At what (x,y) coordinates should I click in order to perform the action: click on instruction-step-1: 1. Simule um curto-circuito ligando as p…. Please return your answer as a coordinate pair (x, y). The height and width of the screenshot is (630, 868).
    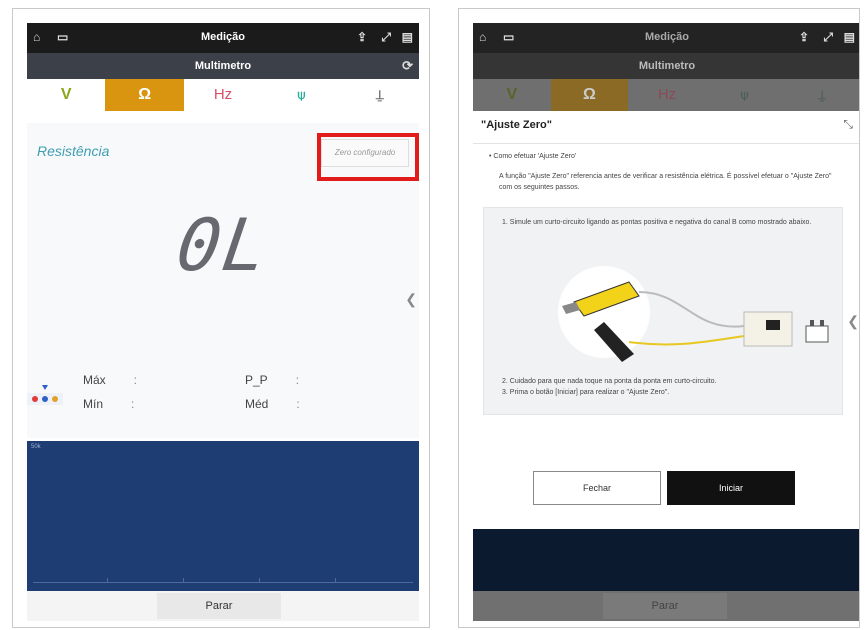
    Looking at the image, I should click on (657, 222).